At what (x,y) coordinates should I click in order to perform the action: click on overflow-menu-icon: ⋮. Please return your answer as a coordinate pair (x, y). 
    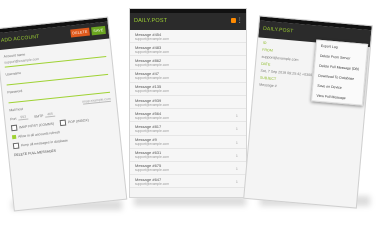
    Looking at the image, I should click on (240, 21).